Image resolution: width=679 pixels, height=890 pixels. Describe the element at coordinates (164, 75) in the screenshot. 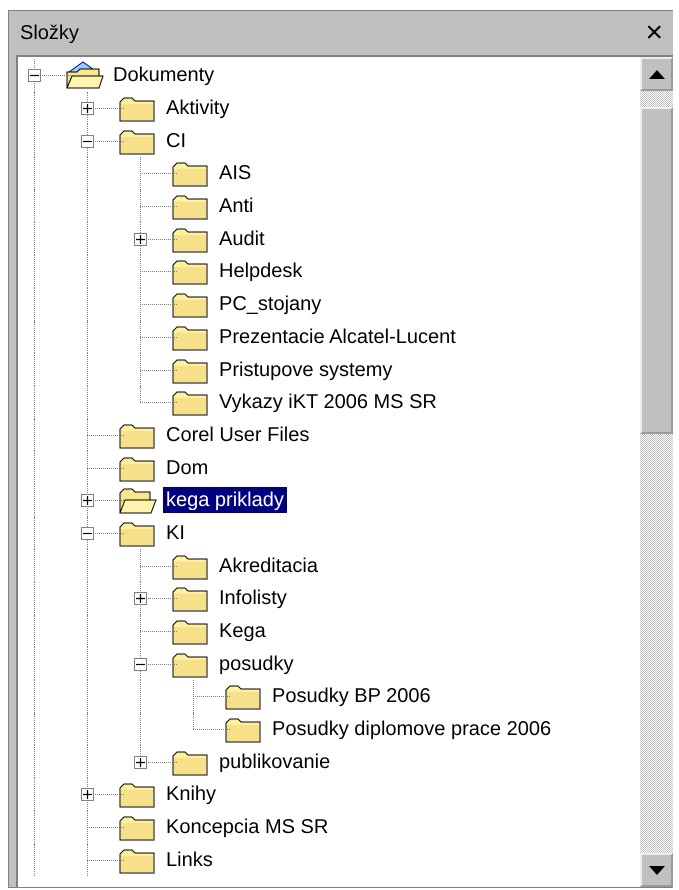

I see `folder-item: Dokumenty` at that location.